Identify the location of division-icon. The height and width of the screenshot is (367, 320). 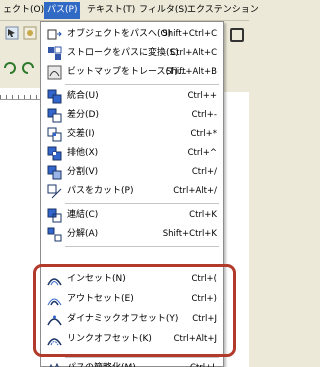
(54, 172).